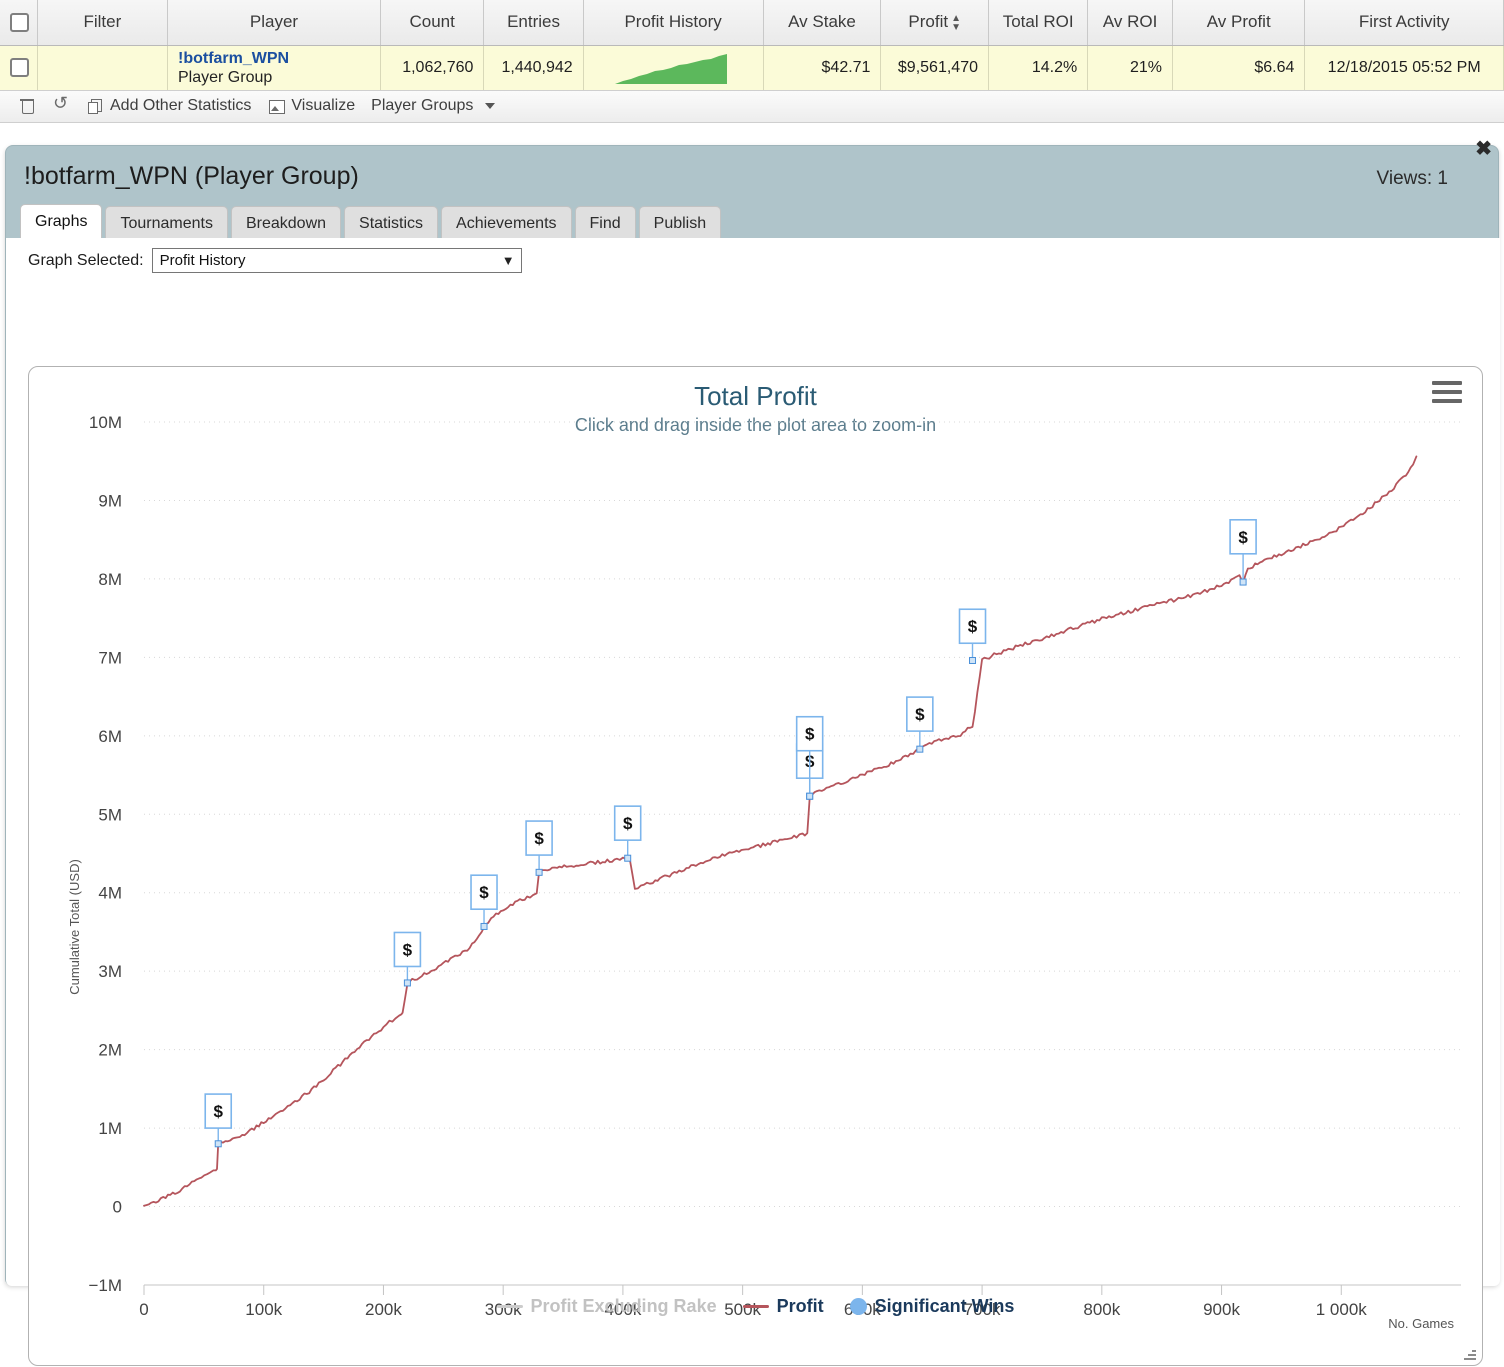 Image resolution: width=1504 pixels, height=1367 pixels. What do you see at coordinates (117, 1207) in the screenshot?
I see `y-tick-label: 0` at bounding box center [117, 1207].